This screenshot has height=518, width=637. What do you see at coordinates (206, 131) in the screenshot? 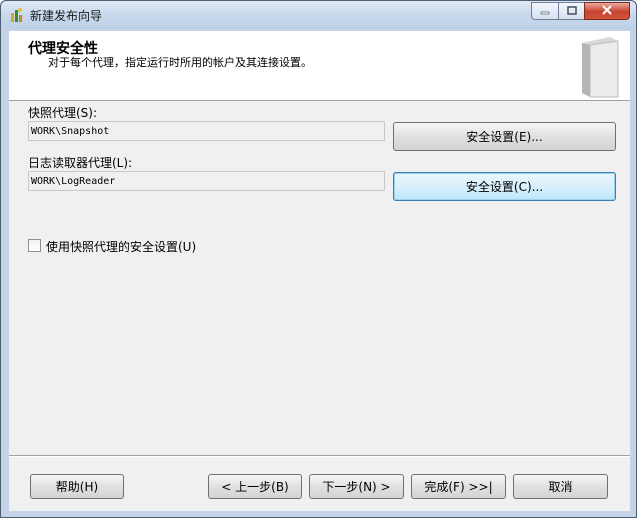
I see `snapshot-agent-account-field: WORK\Snapshot` at bounding box center [206, 131].